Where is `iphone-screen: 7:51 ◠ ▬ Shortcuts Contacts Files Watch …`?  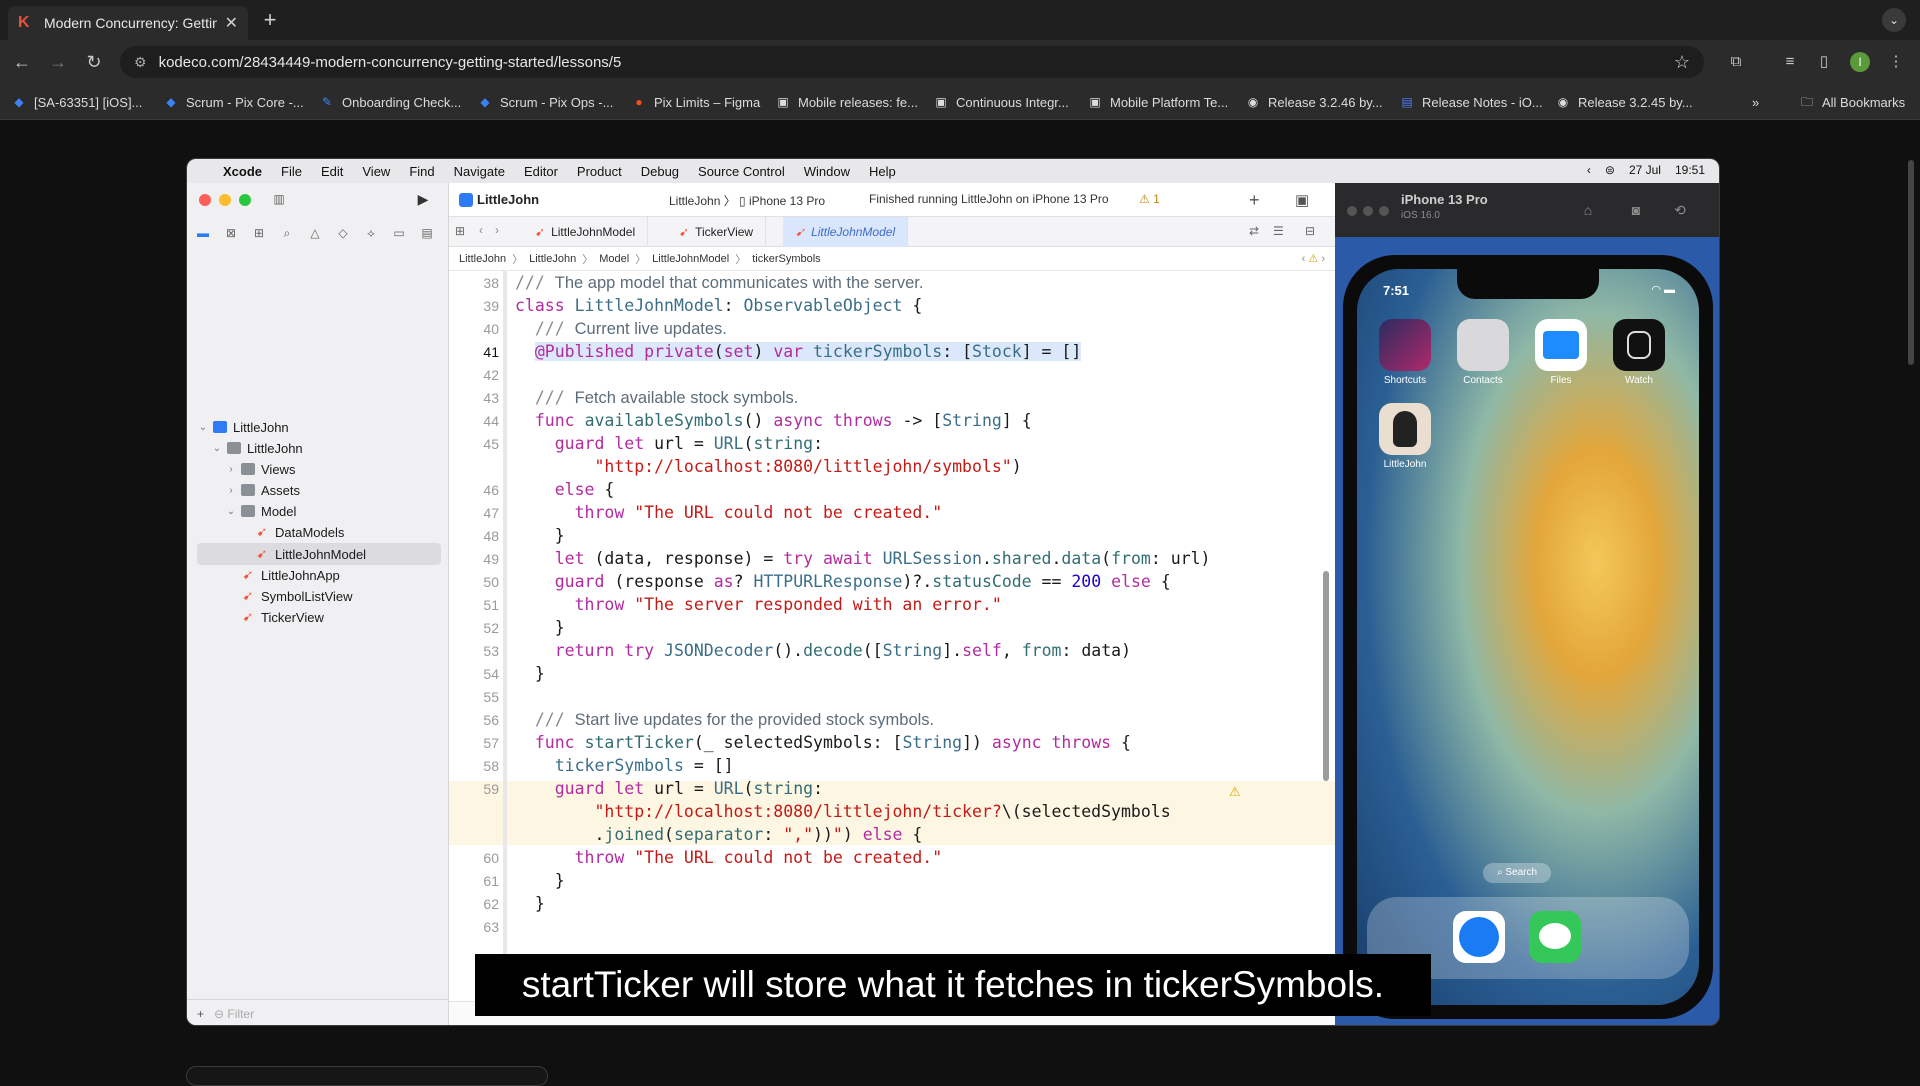 iphone-screen: 7:51 ◠ ▬ Shortcuts Contacts Files Watch … is located at coordinates (1528, 637).